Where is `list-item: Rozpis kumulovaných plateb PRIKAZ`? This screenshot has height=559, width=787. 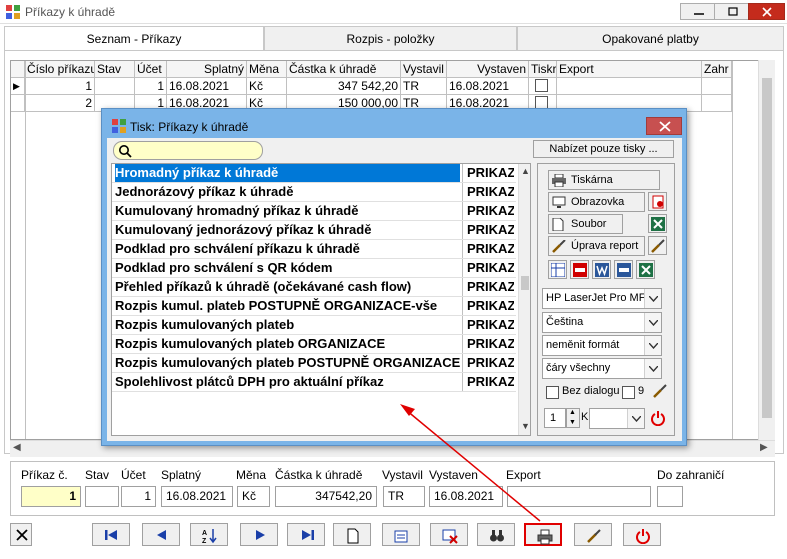 list-item: Rozpis kumulovaných plateb PRIKAZ is located at coordinates (314, 325).